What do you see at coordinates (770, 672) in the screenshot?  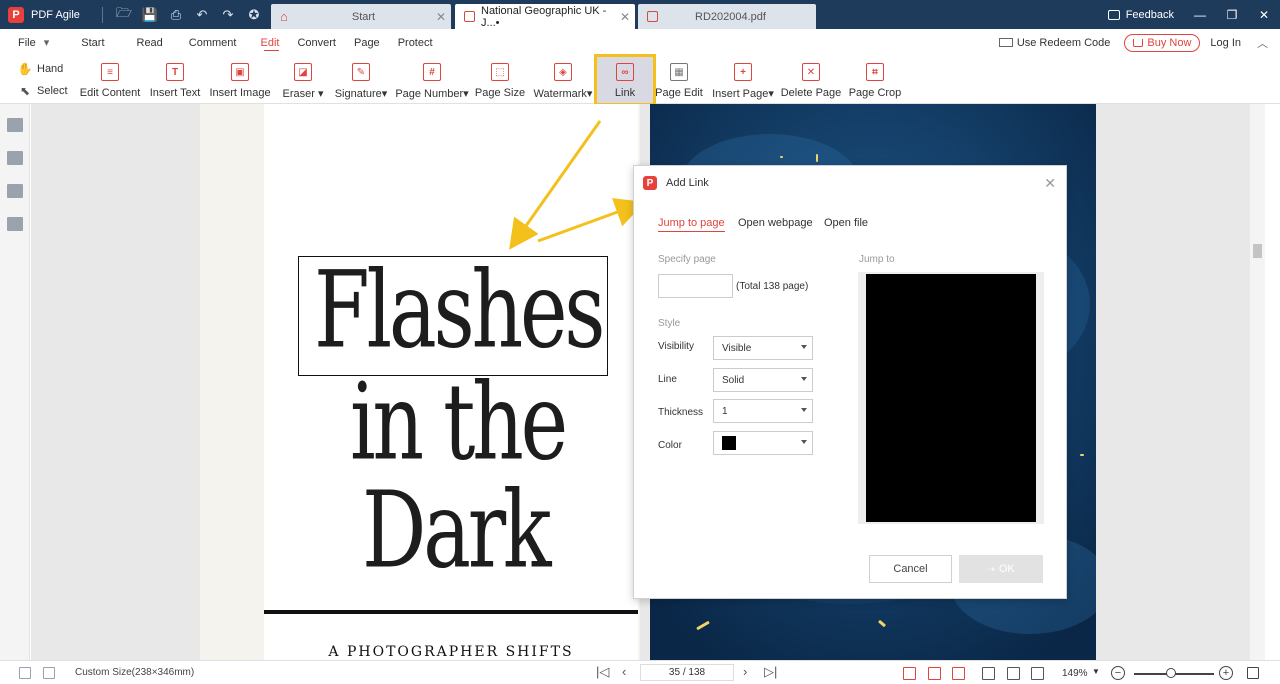 I see `last-page-icon: ▷|` at bounding box center [770, 672].